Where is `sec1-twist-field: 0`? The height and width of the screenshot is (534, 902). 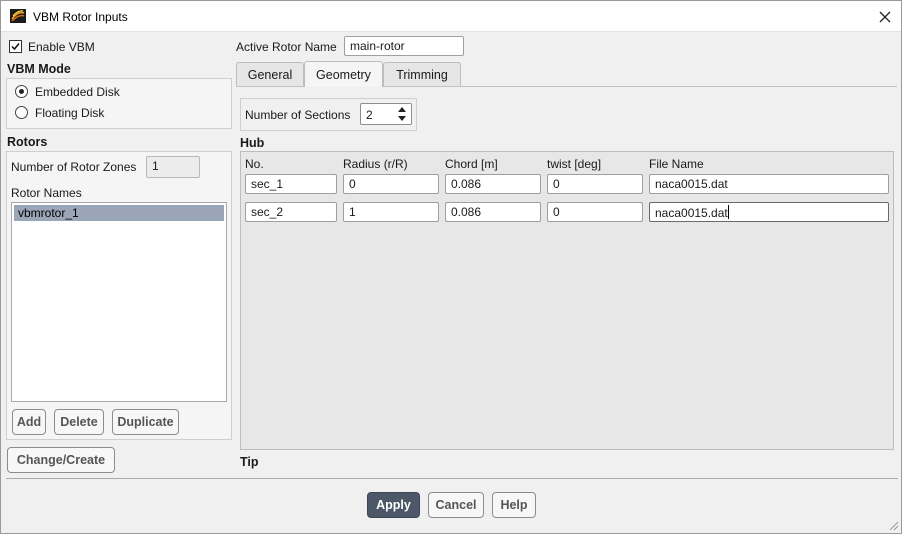
sec1-twist-field: 0 is located at coordinates (595, 184).